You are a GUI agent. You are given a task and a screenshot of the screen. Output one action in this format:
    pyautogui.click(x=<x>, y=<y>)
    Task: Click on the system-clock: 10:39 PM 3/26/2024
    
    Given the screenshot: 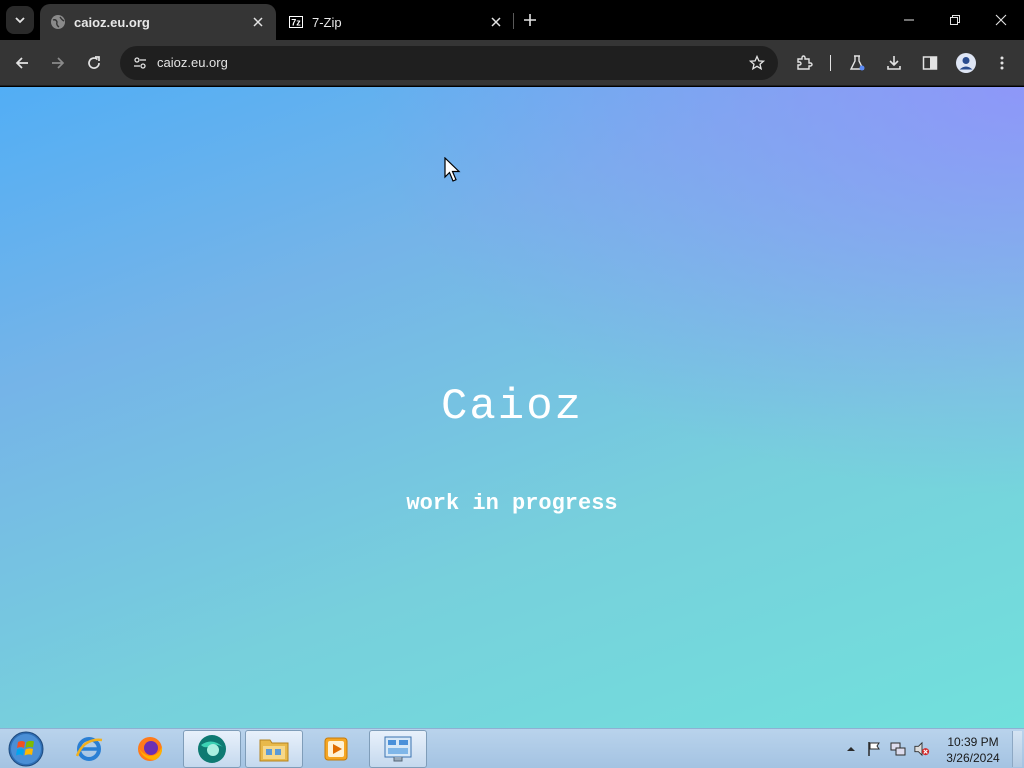 What is the action you would take?
    pyautogui.click(x=973, y=750)
    